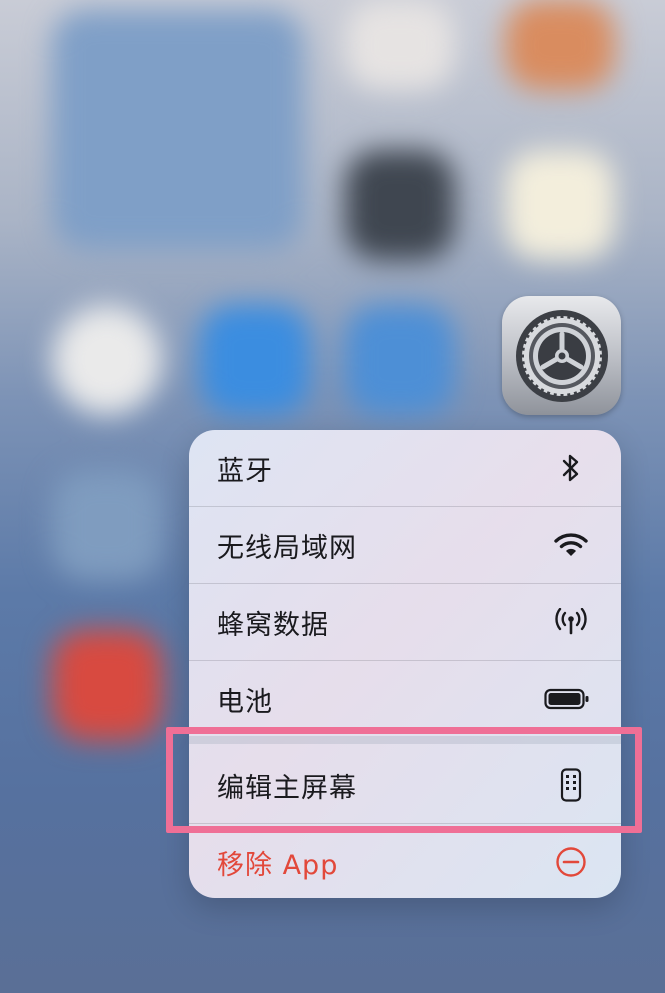 Image resolution: width=665 pixels, height=993 pixels. What do you see at coordinates (405, 468) in the screenshot?
I see `menu-item-bluetooth: 蓝牙` at bounding box center [405, 468].